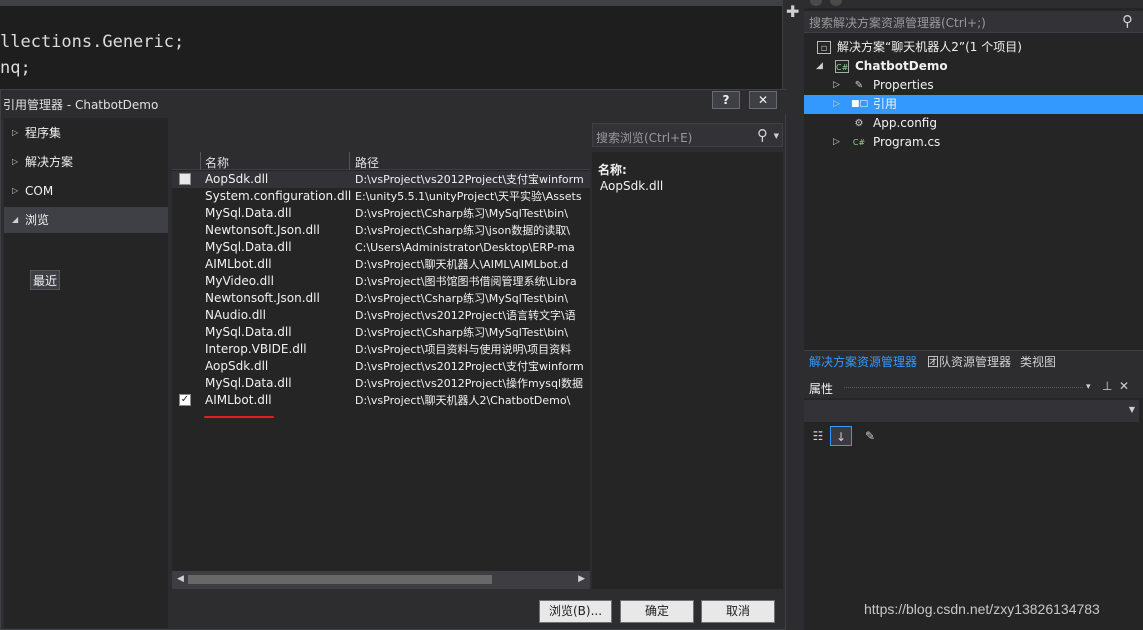 The image size is (1143, 630). I want to click on horizontal-scrollbar: ◀ ▶, so click(381, 580).